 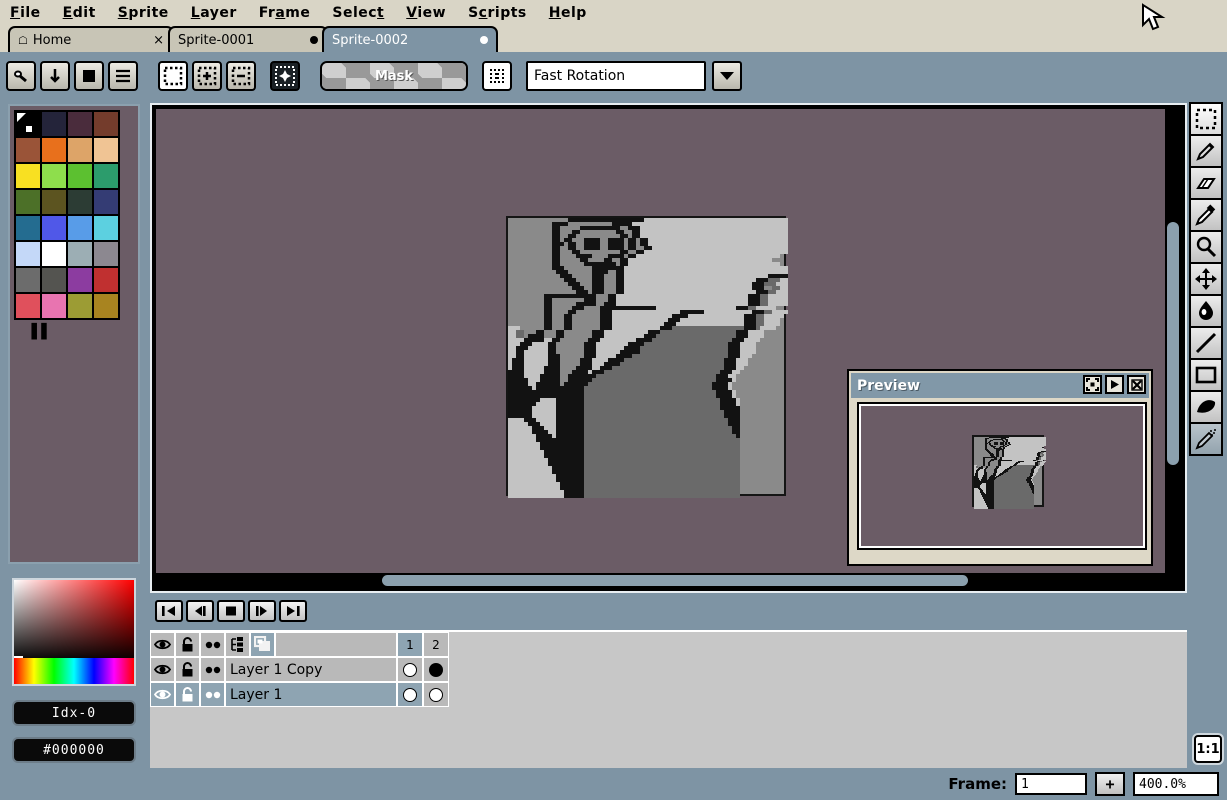 I want to click on timeline-layer-row: Layer 1, so click(x=299, y=694).